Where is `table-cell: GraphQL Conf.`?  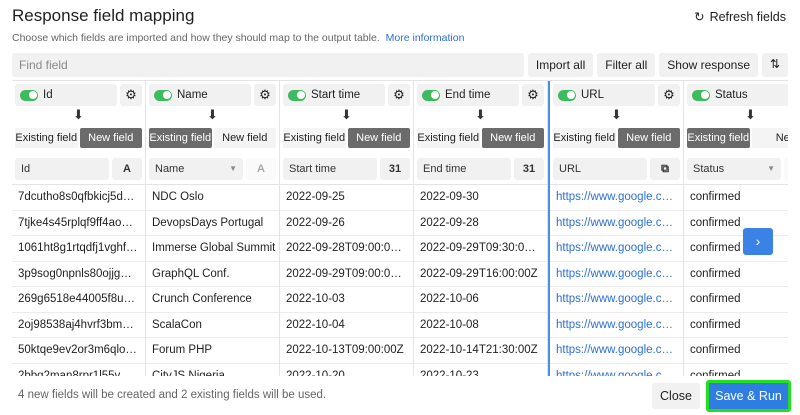
table-cell: GraphQL Conf. is located at coordinates (212, 274).